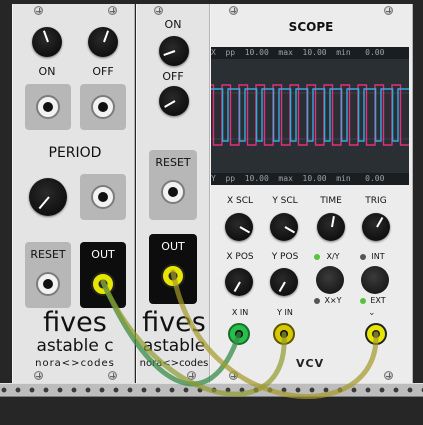 Image resolution: width=423 pixels, height=425 pixels. Describe the element at coordinates (285, 257) in the screenshot. I see `y-pos-label: Y POS` at that location.